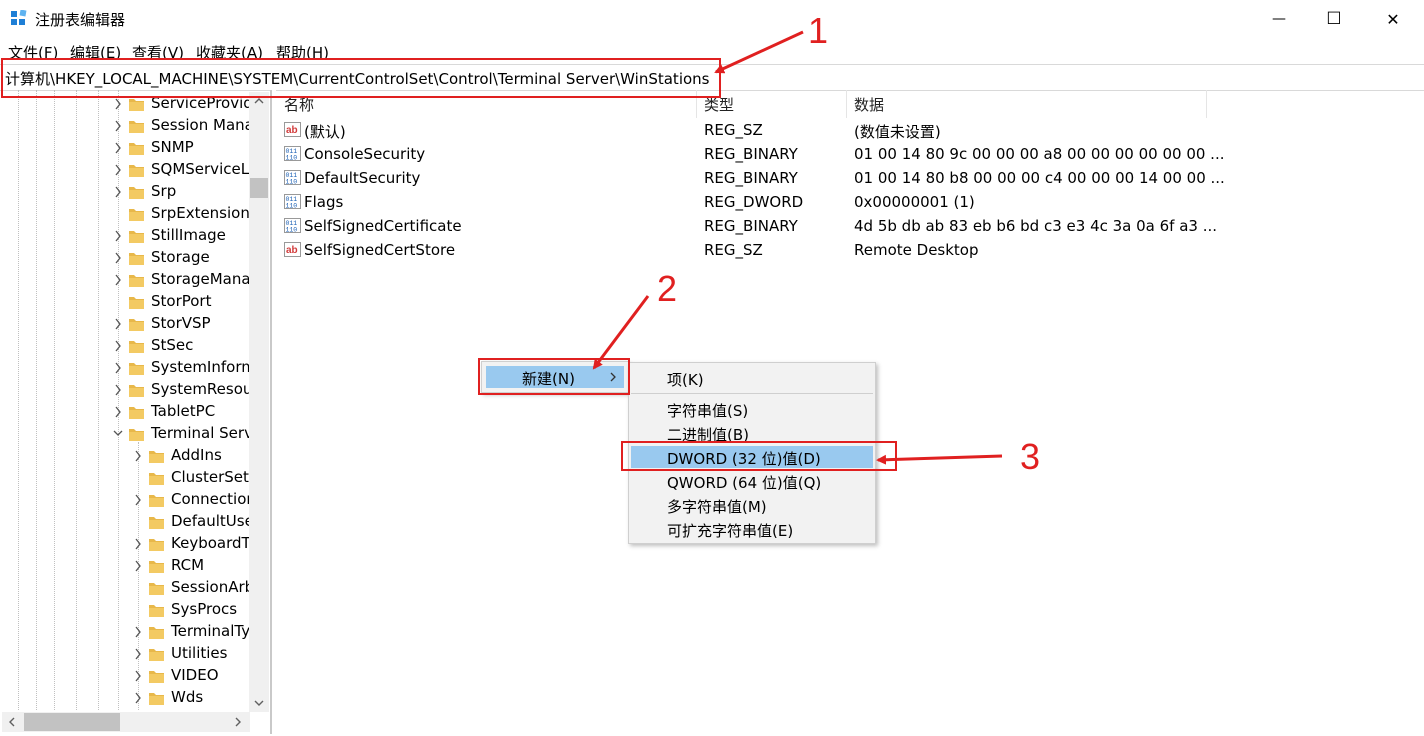 Image resolution: width=1424 pixels, height=736 pixels. What do you see at coordinates (818, 30) in the screenshot?
I see `annotation-number-1: 1` at bounding box center [818, 30].